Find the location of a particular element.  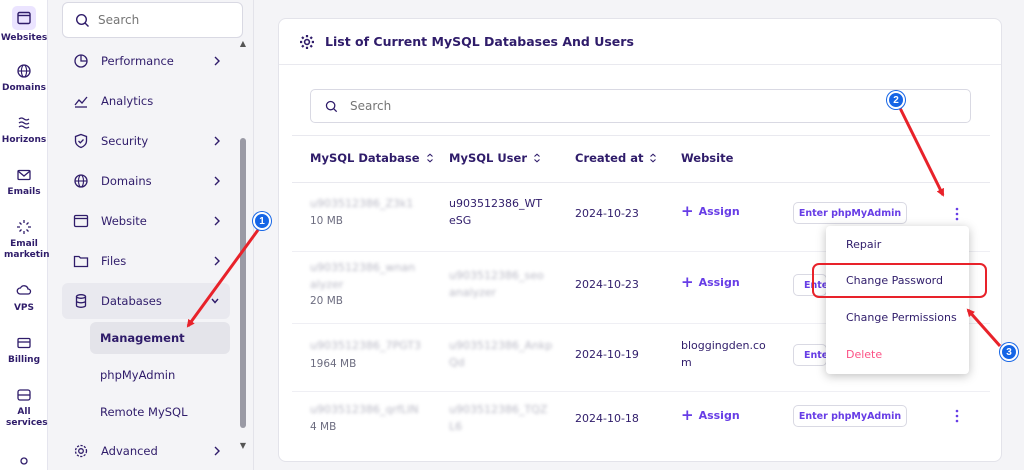

sidebar-item-label: Files is located at coordinates (114, 261).